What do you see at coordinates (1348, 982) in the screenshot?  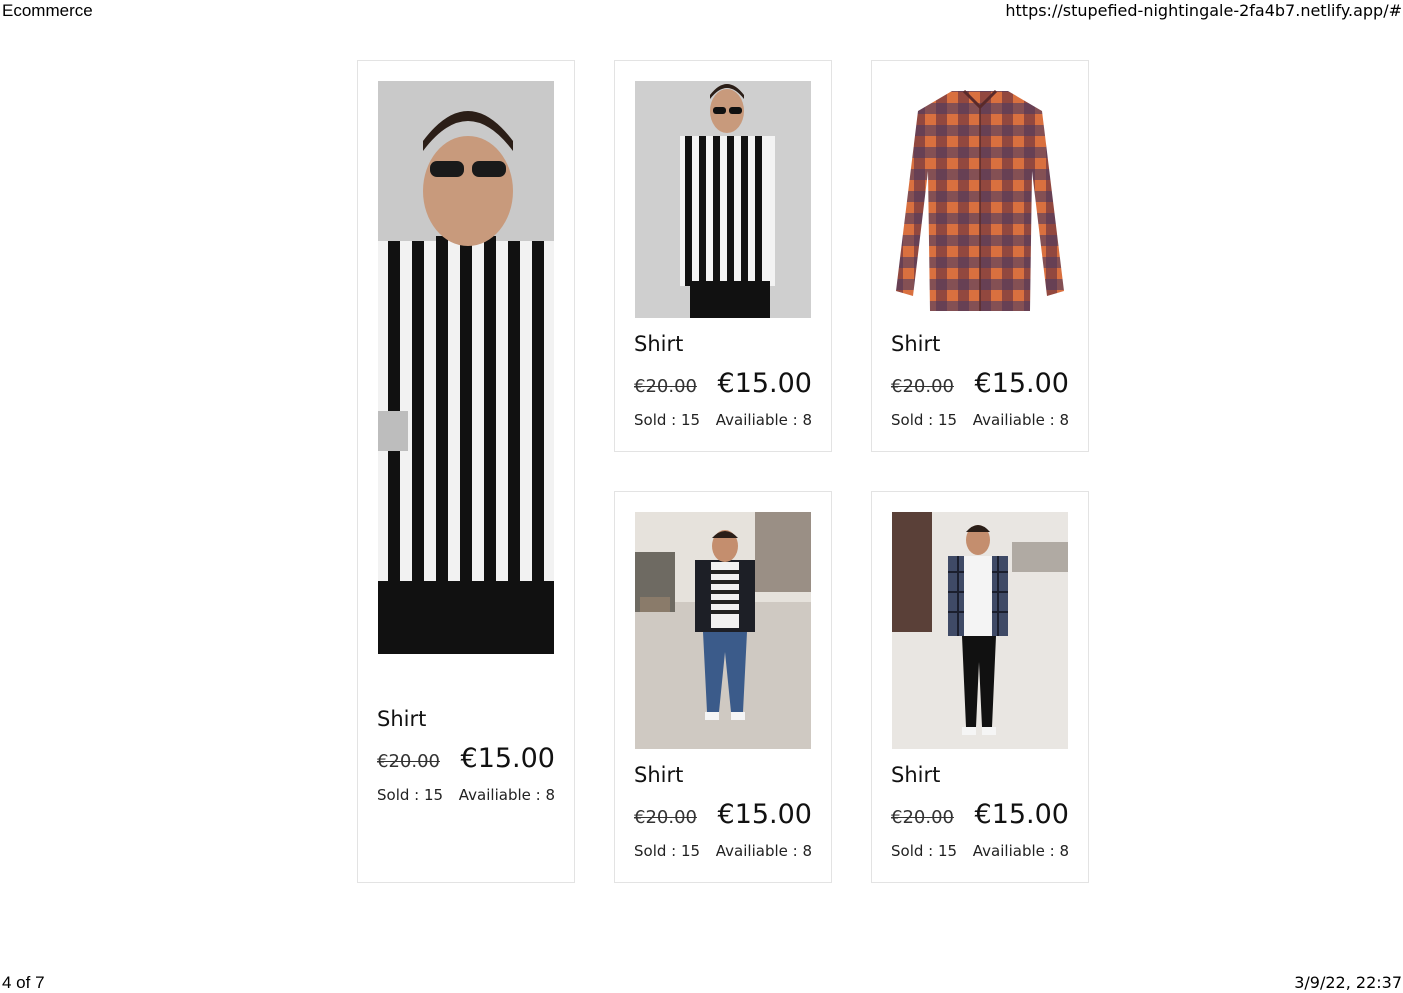 I see `print-footer-datetime: 3/9/22, 22:37` at bounding box center [1348, 982].